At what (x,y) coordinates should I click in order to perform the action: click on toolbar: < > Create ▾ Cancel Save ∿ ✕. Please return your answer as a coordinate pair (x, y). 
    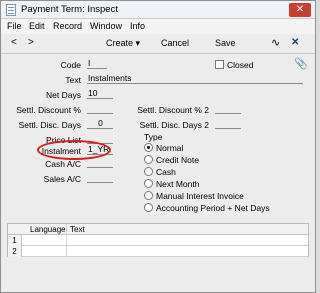
    Looking at the image, I should click on (158, 44).